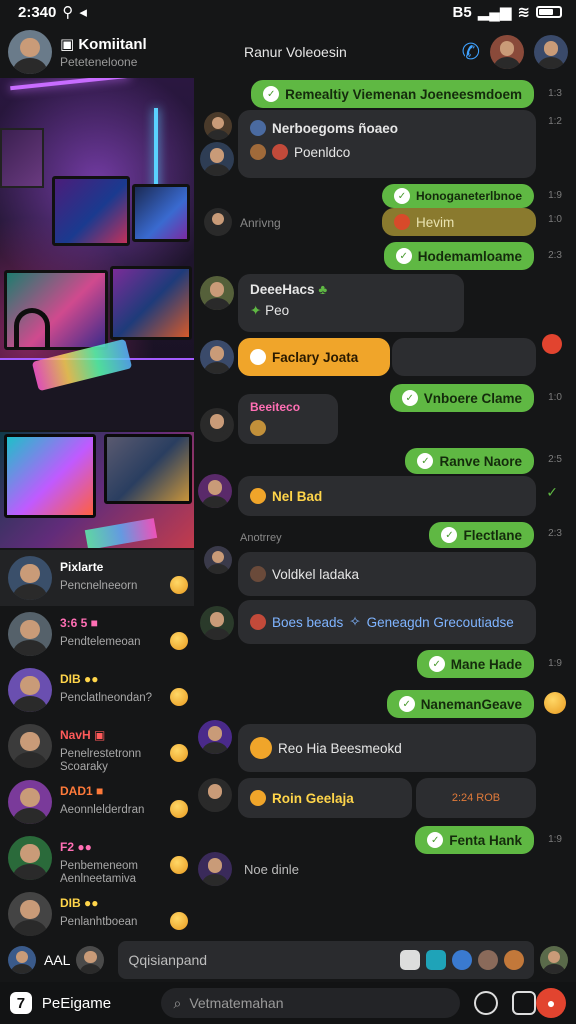 This screenshot has height=1024, width=576. What do you see at coordinates (460, 704) in the screenshot?
I see `message-bubble-outgoing: ✓ NanemanGeave` at bounding box center [460, 704].